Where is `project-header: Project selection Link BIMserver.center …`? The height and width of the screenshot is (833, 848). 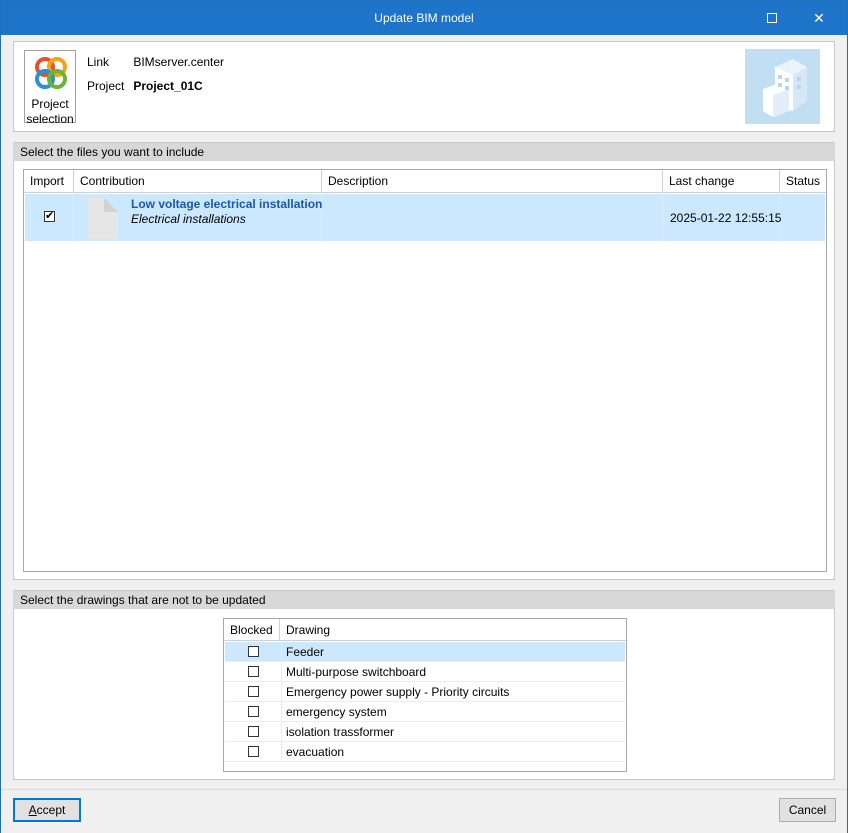 project-header: Project selection Link BIMserver.center … is located at coordinates (424, 86).